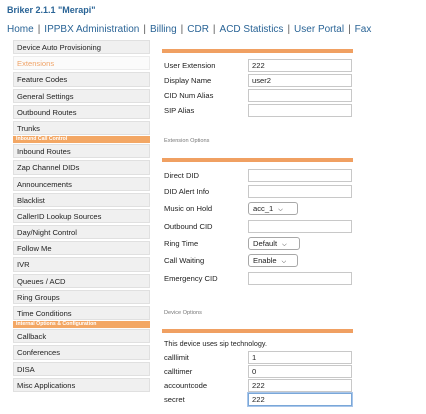  What do you see at coordinates (183, 313) in the screenshot?
I see `device-options-title: Device Options` at bounding box center [183, 313].